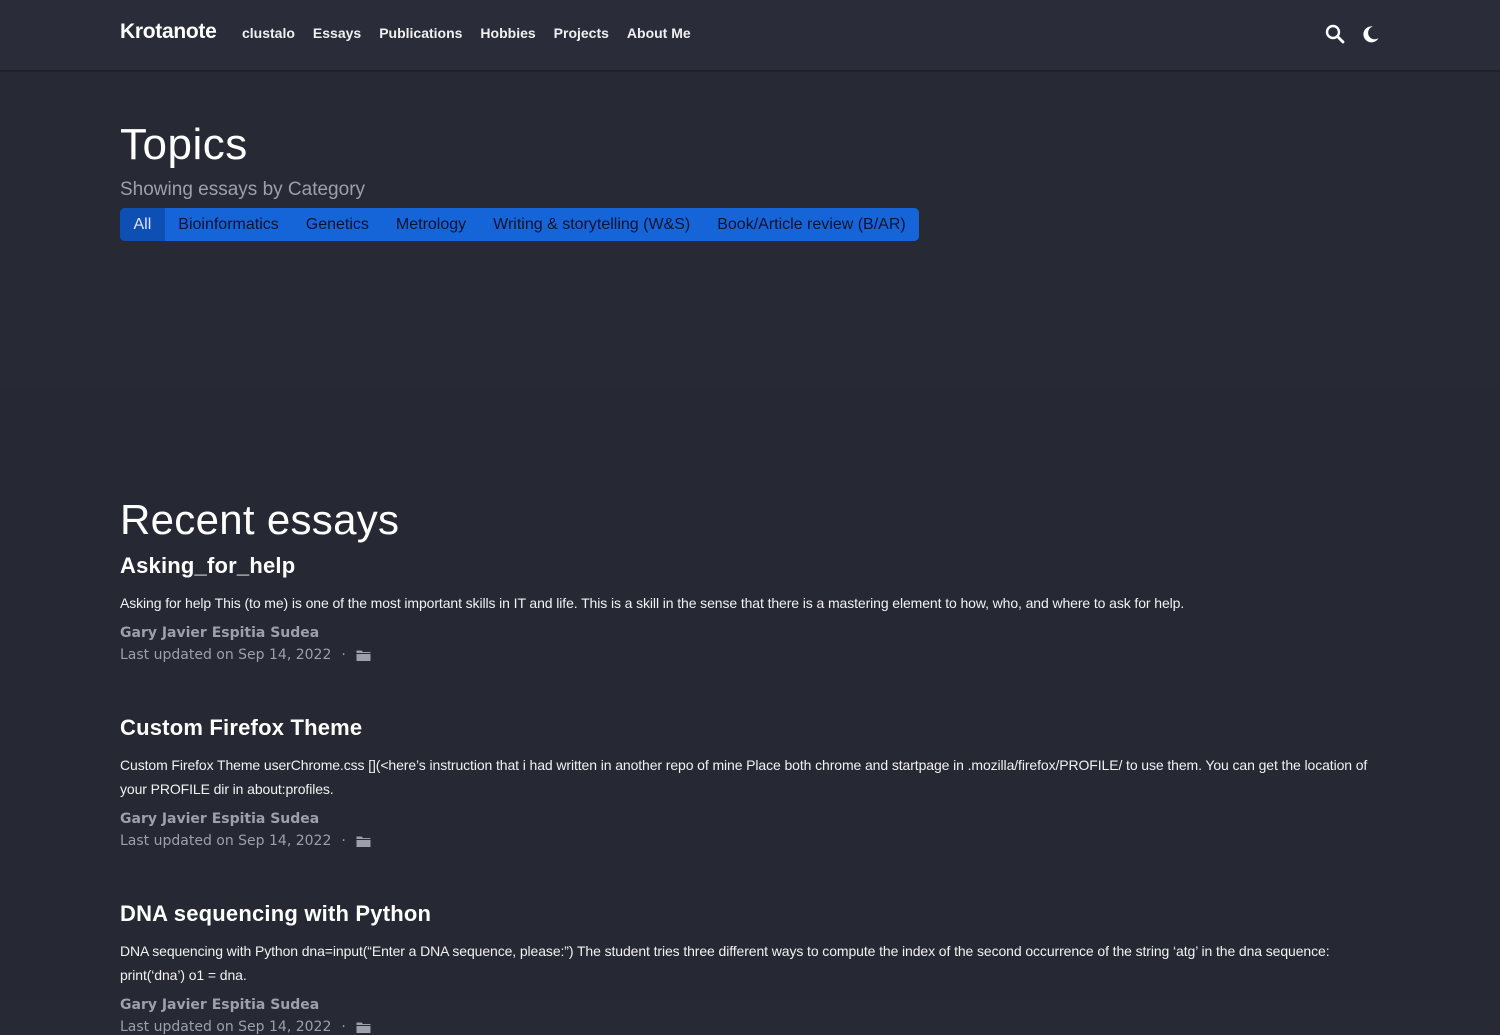  Describe the element at coordinates (581, 33) in the screenshot. I see `nav-link-projects: Projects` at that location.